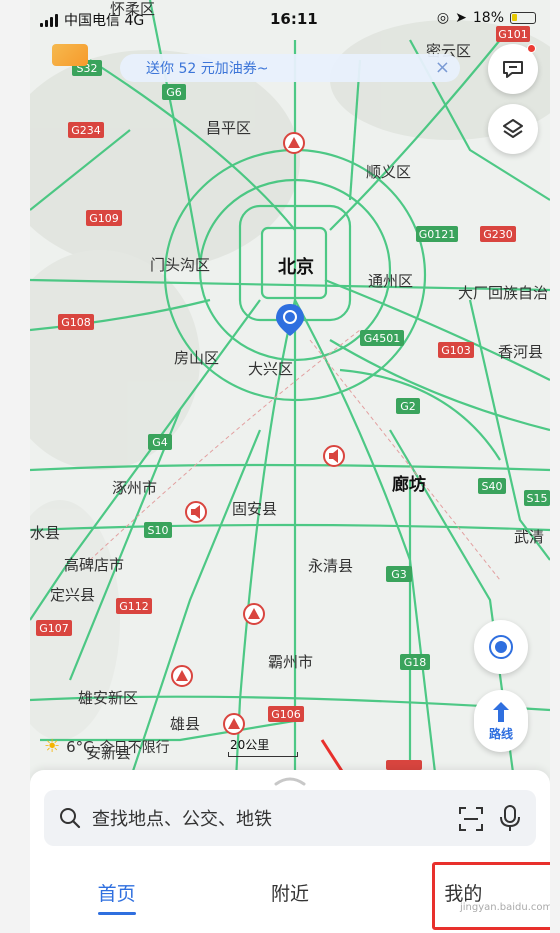 The height and width of the screenshot is (933, 560). I want to click on shield-g0121: G0121, so click(437, 234).